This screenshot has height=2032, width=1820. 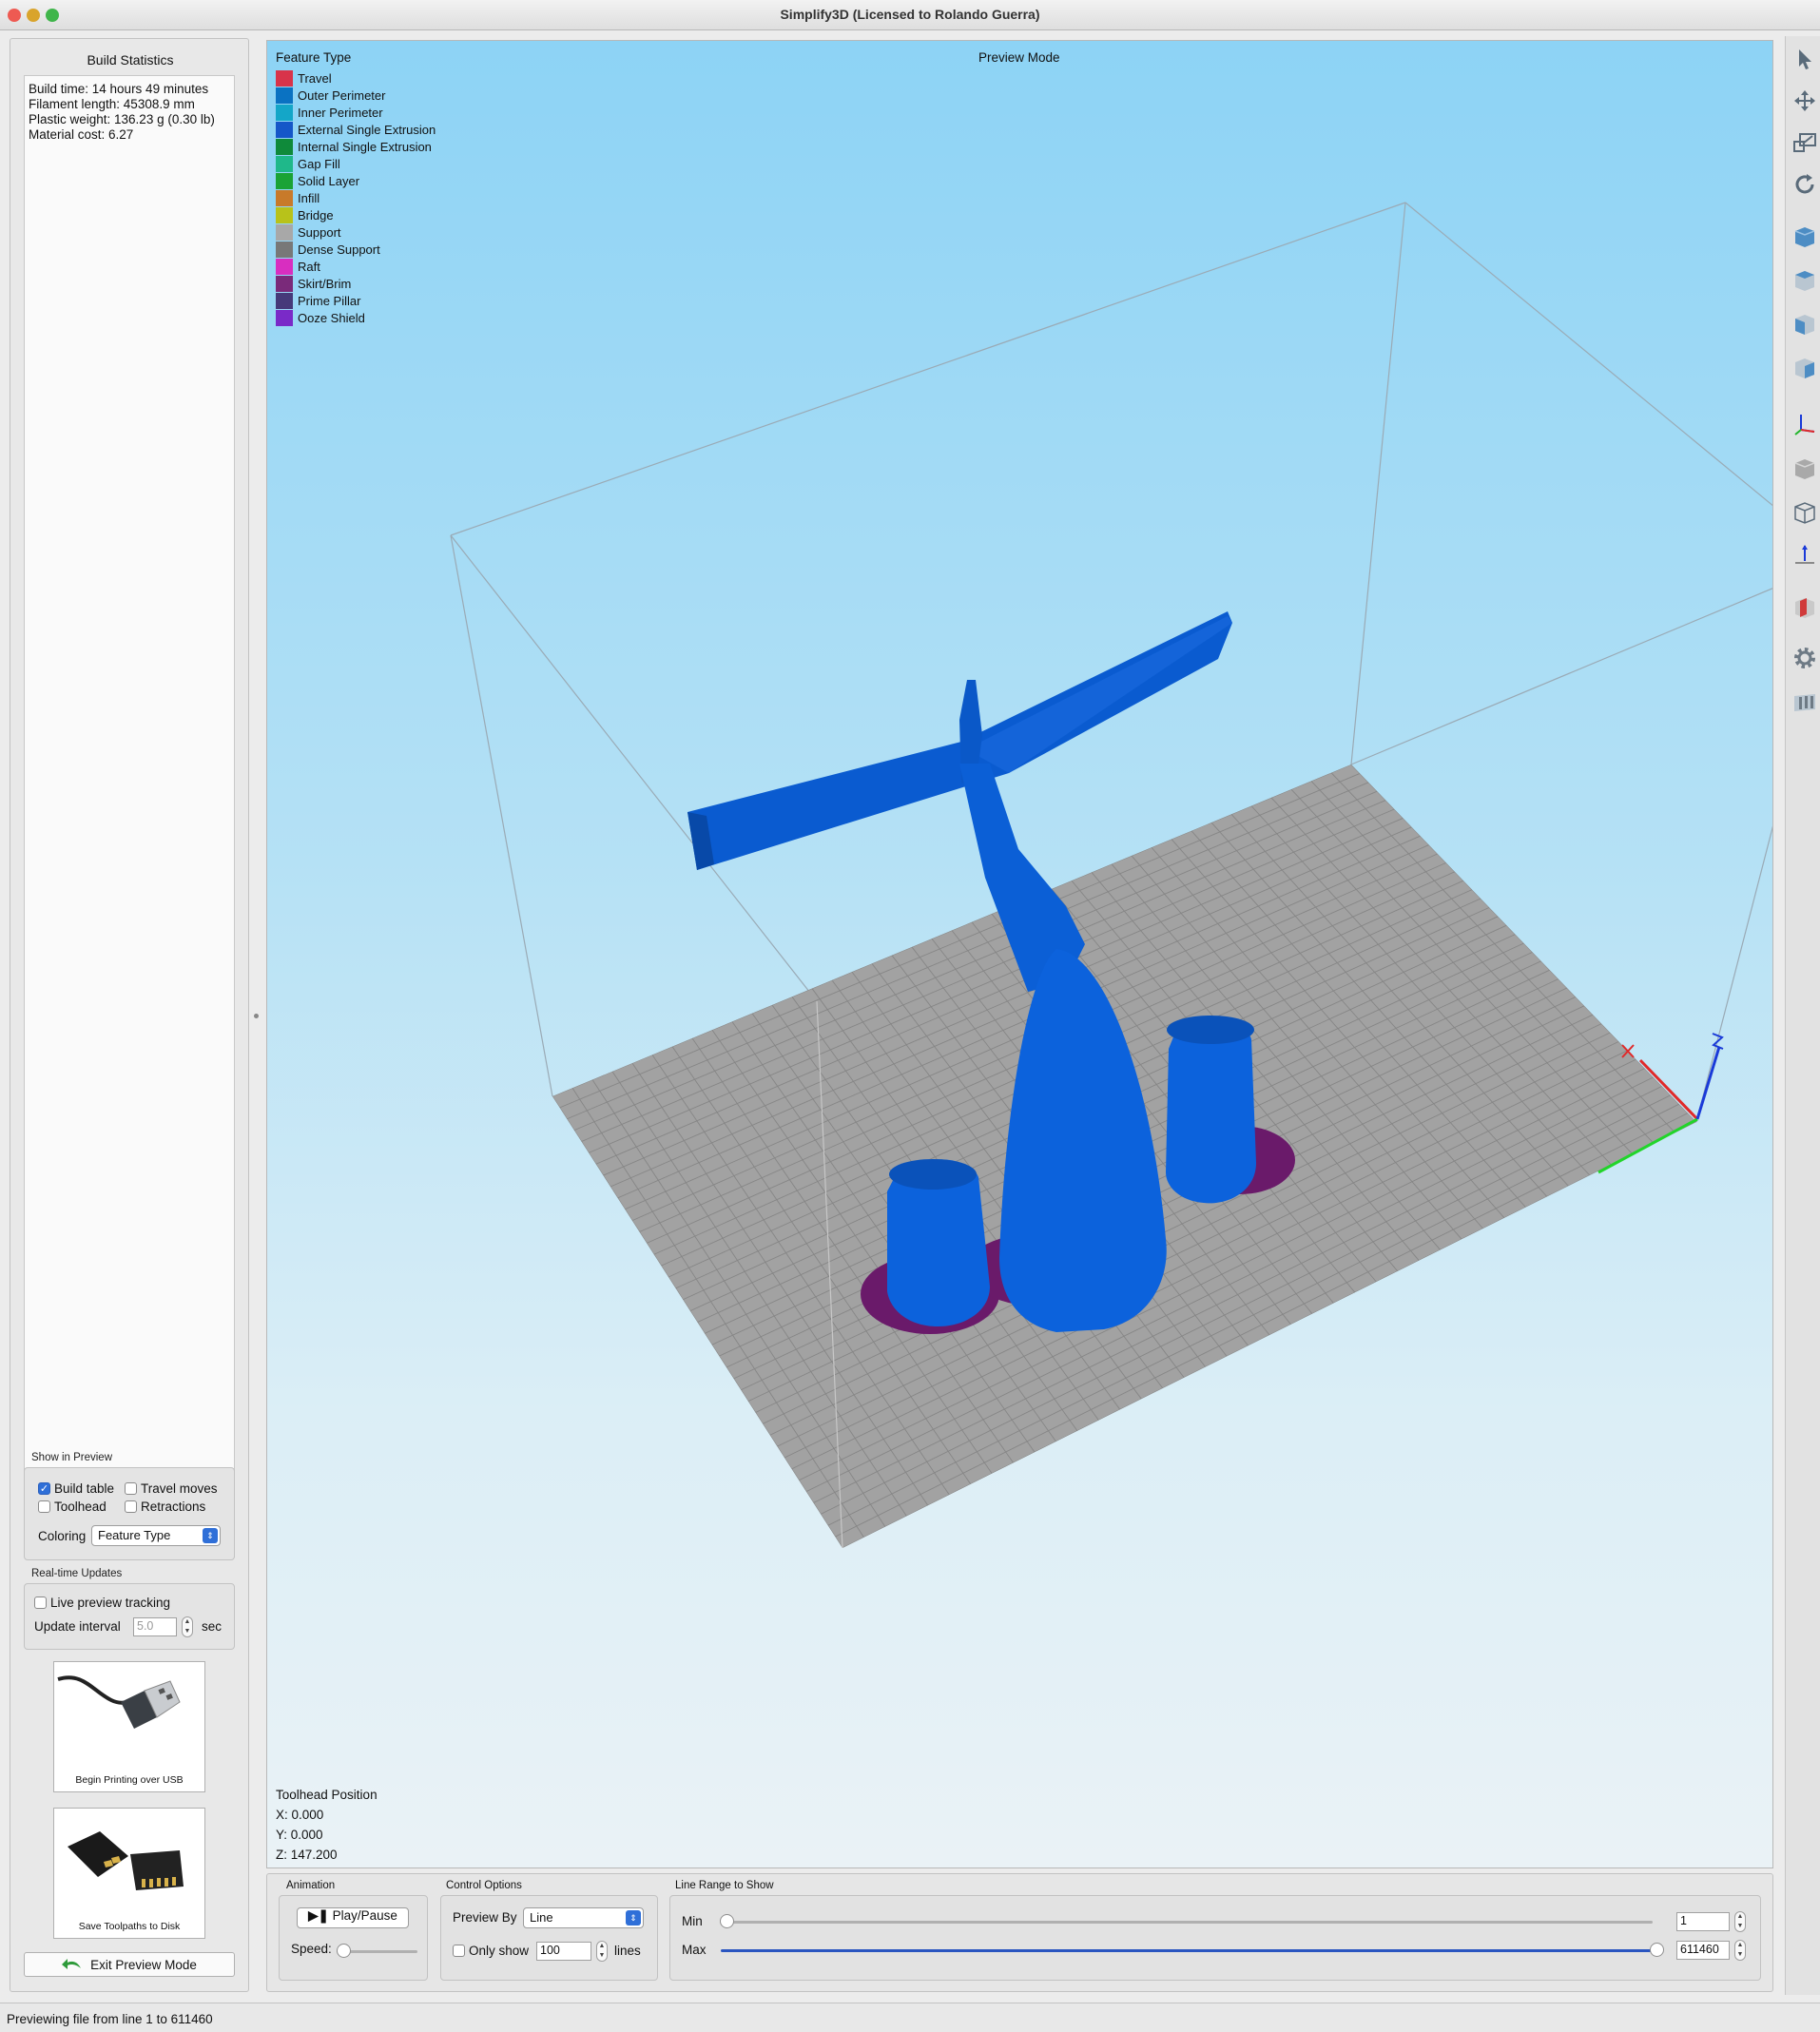 What do you see at coordinates (910, 15) in the screenshot?
I see `title-bar: Simplify3D (Licensed to Rolando Guerra)` at bounding box center [910, 15].